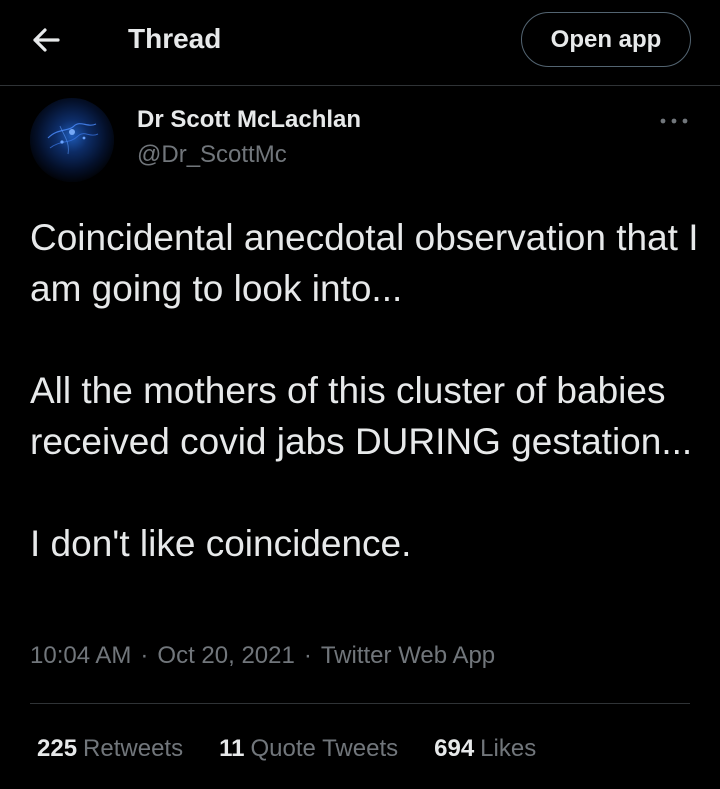 The image size is (720, 789). I want to click on stat-label: Quote Tweets, so click(324, 748).